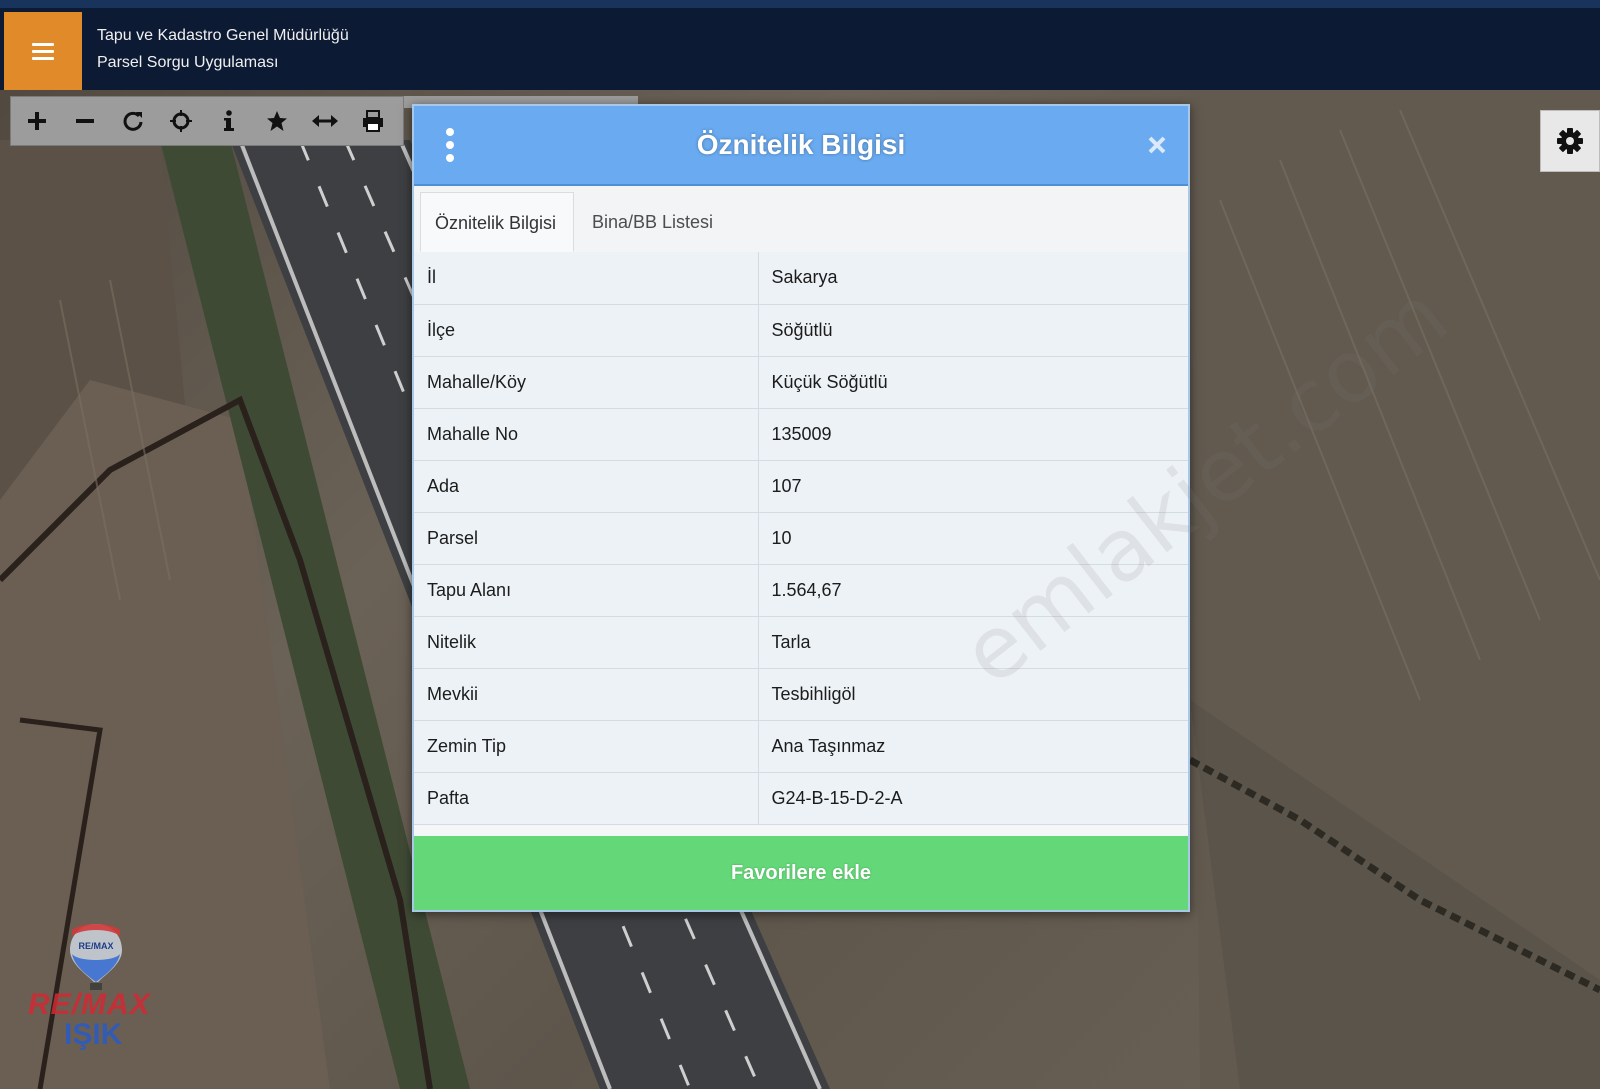 This screenshot has width=1600, height=1089. I want to click on zoom-in-icon, so click(37, 121).